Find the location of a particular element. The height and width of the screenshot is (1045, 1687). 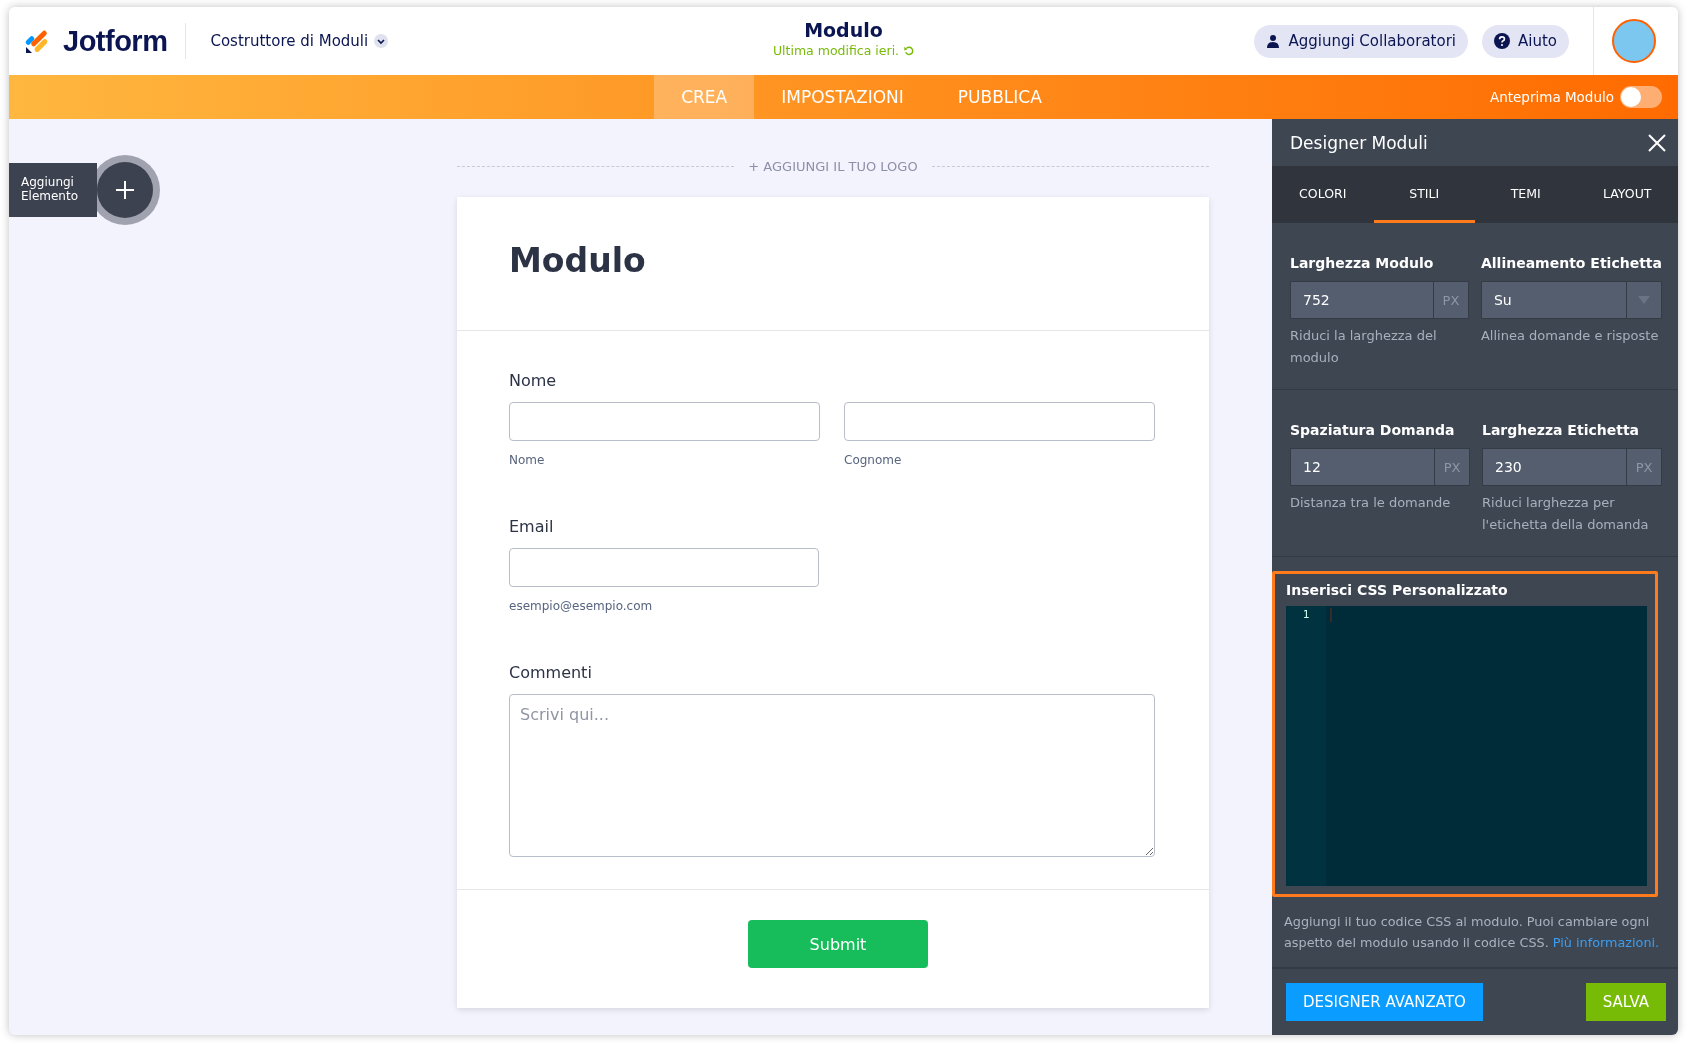

setting-label: Allineamento Etichetta is located at coordinates (1571, 263).